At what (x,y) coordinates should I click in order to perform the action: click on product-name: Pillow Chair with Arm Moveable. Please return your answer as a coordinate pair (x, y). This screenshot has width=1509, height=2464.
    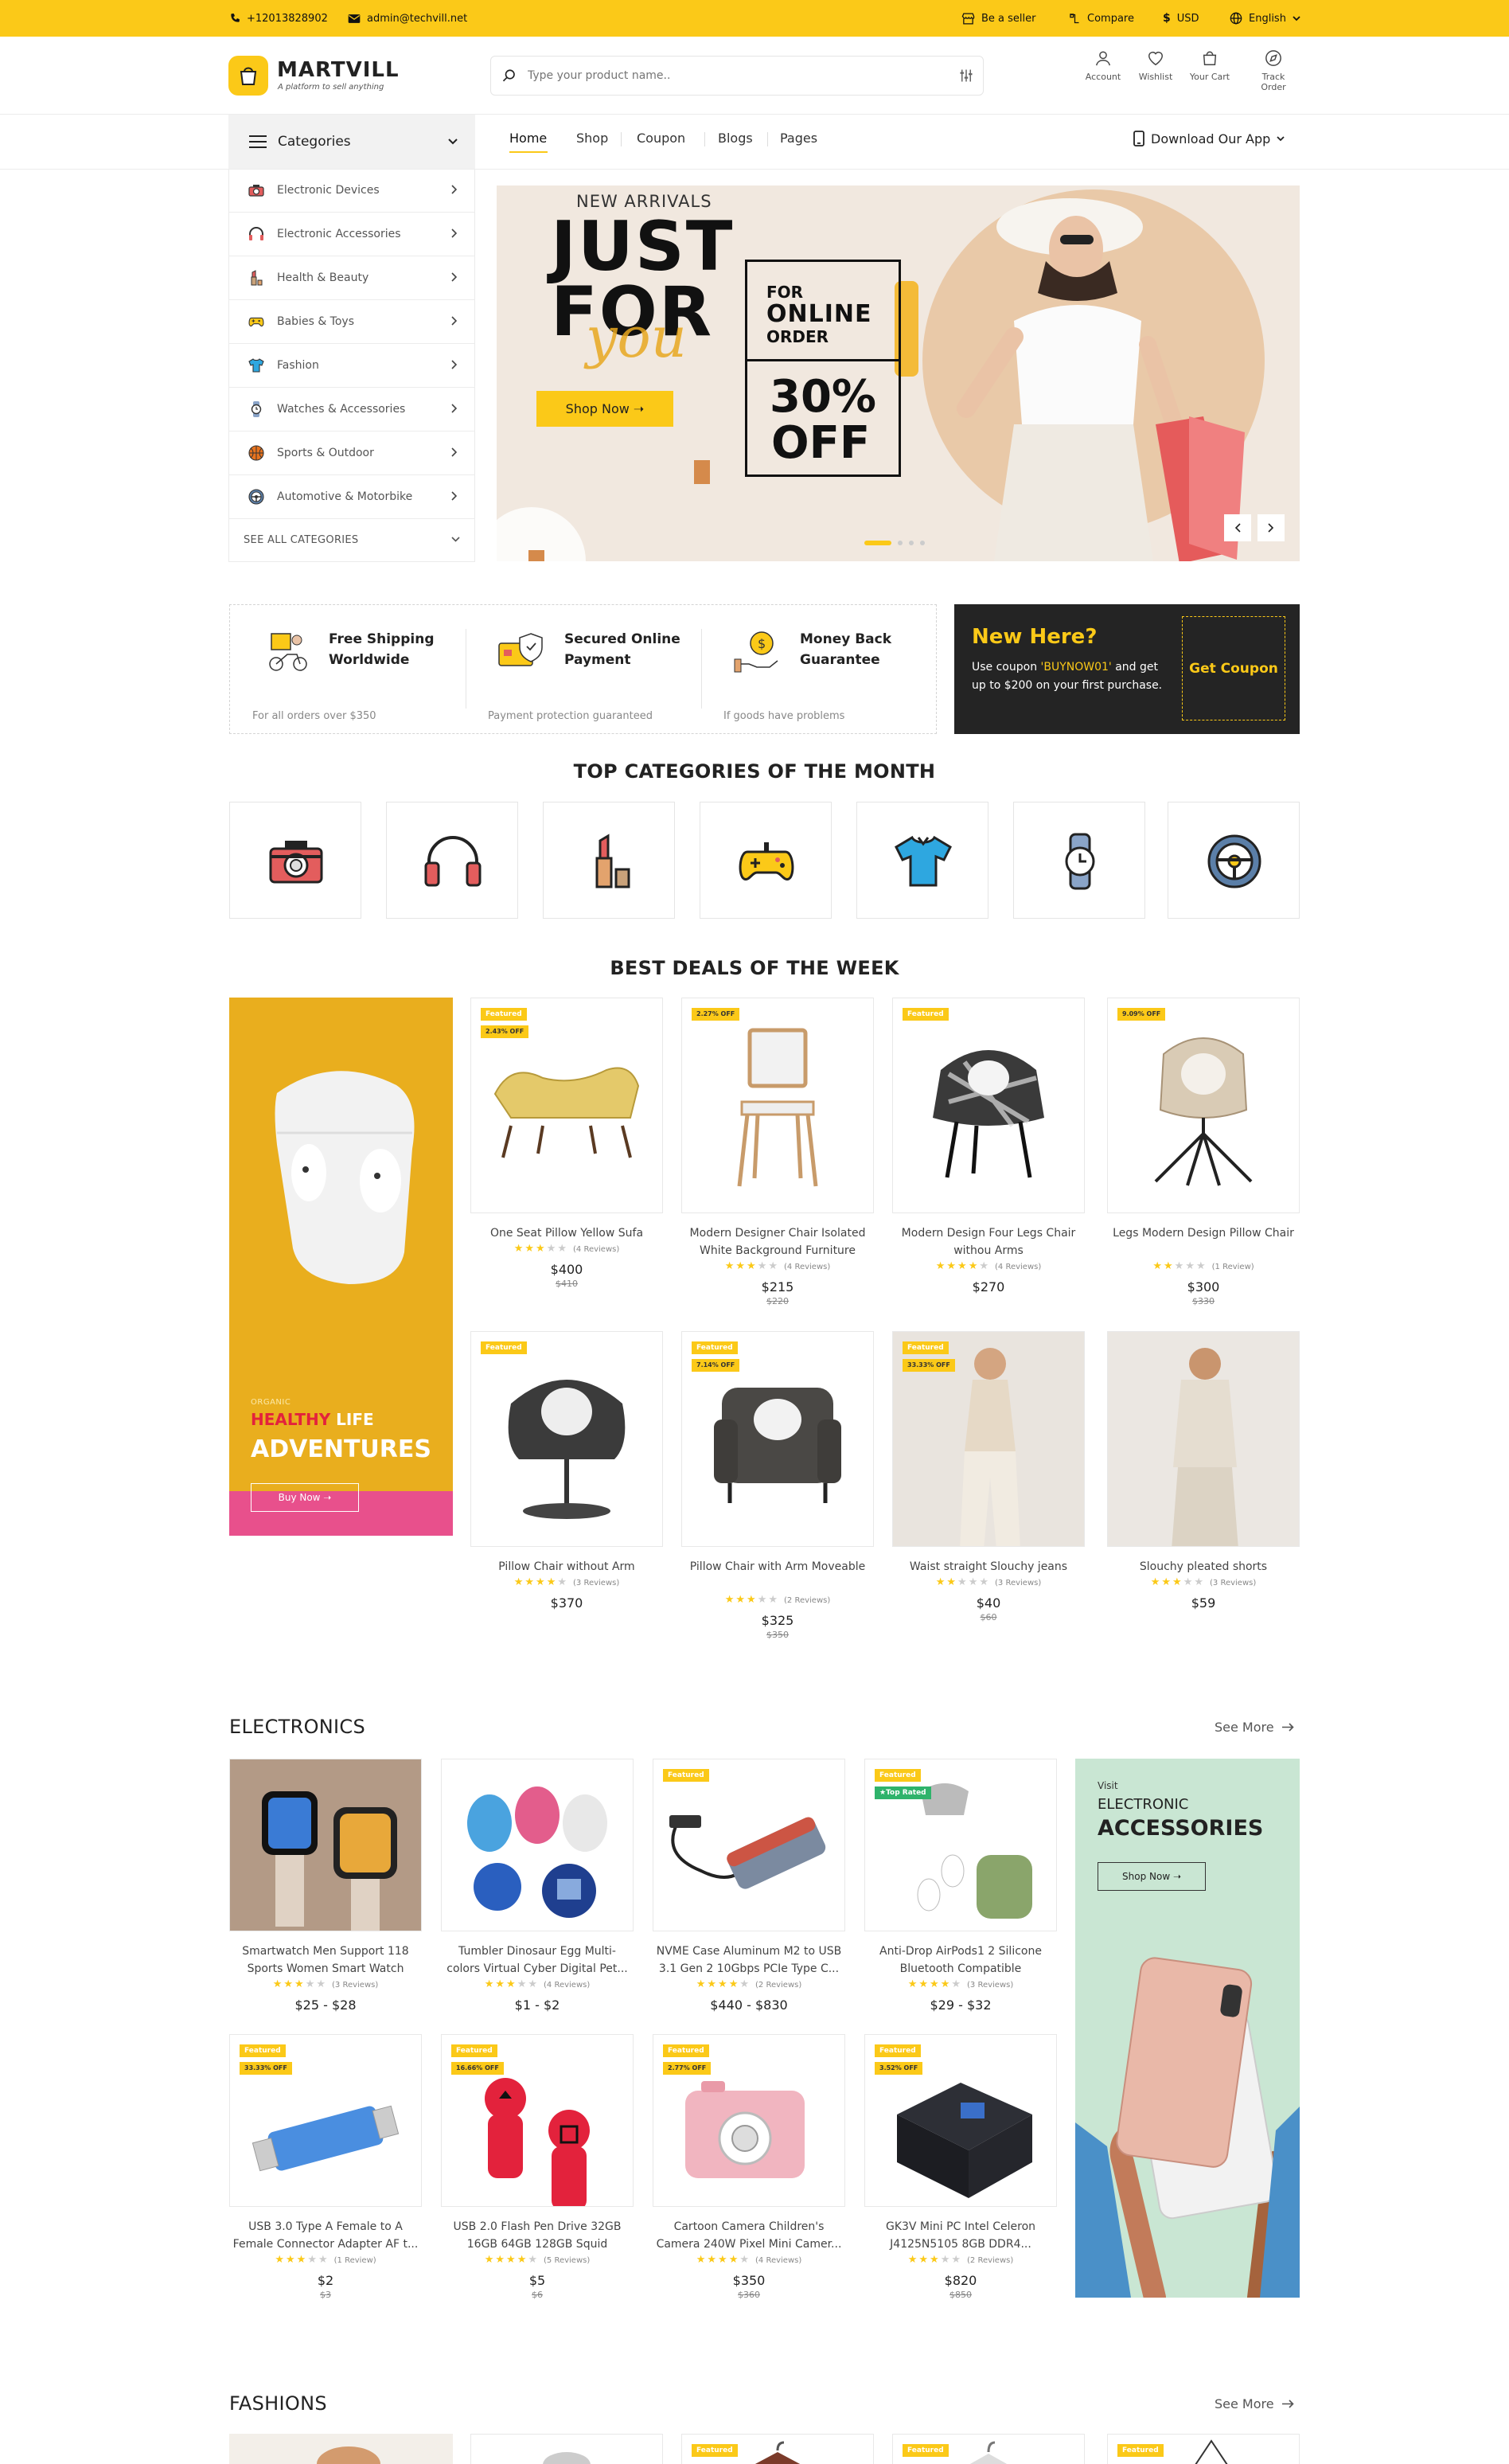
    Looking at the image, I should click on (778, 1575).